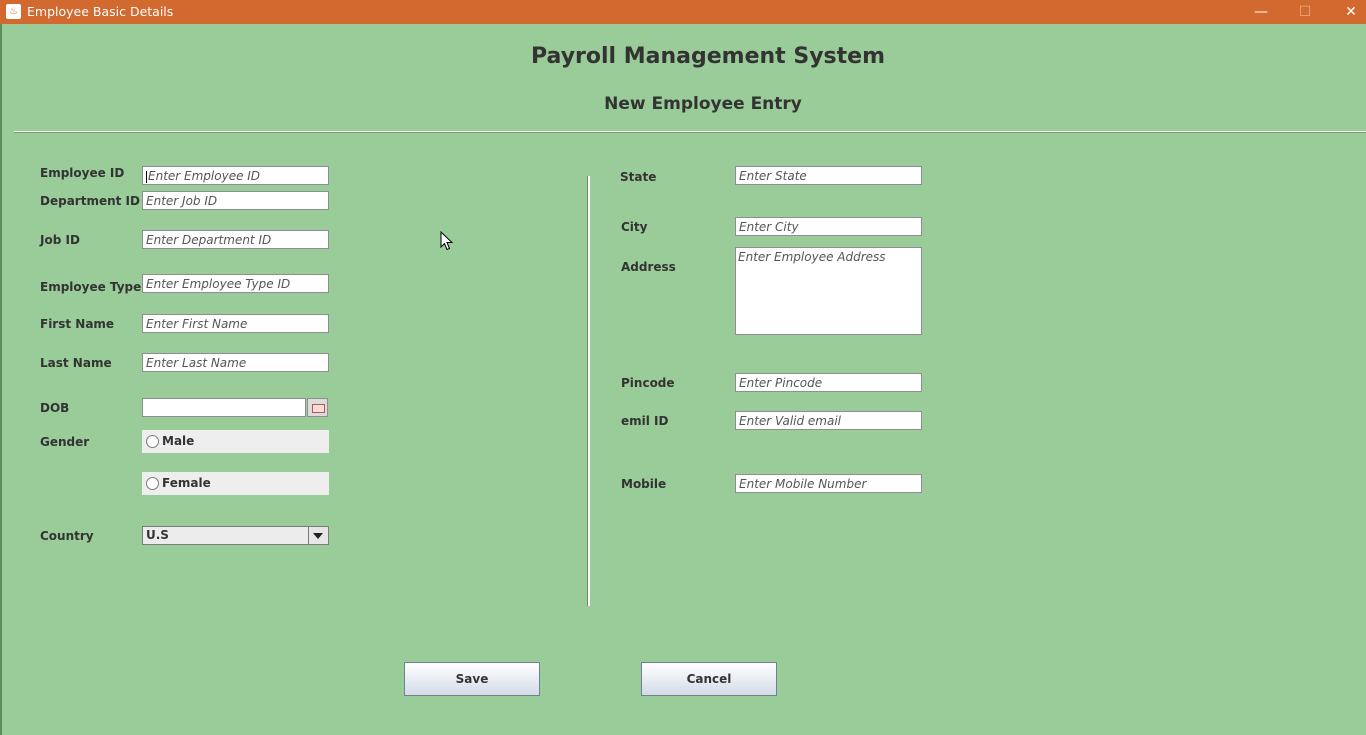 The width and height of the screenshot is (1366, 735). I want to click on address-textarea: Enter Employee Address, so click(828, 291).